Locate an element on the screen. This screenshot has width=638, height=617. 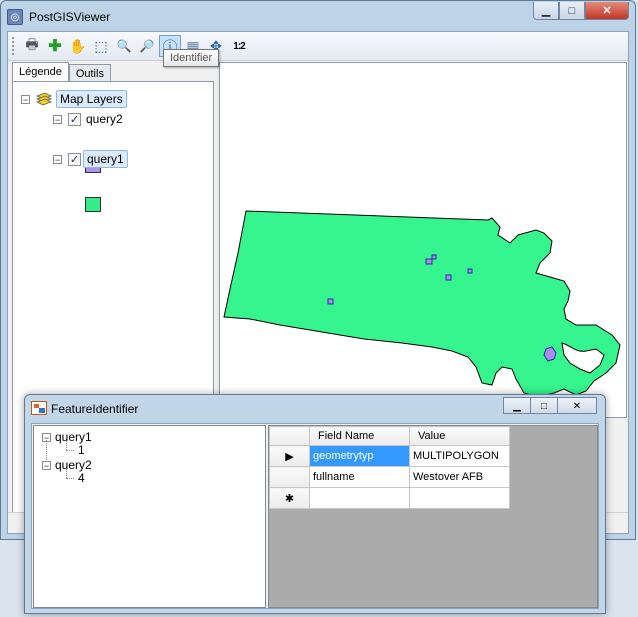
column-header-field-name: Field Name is located at coordinates (359, 436).